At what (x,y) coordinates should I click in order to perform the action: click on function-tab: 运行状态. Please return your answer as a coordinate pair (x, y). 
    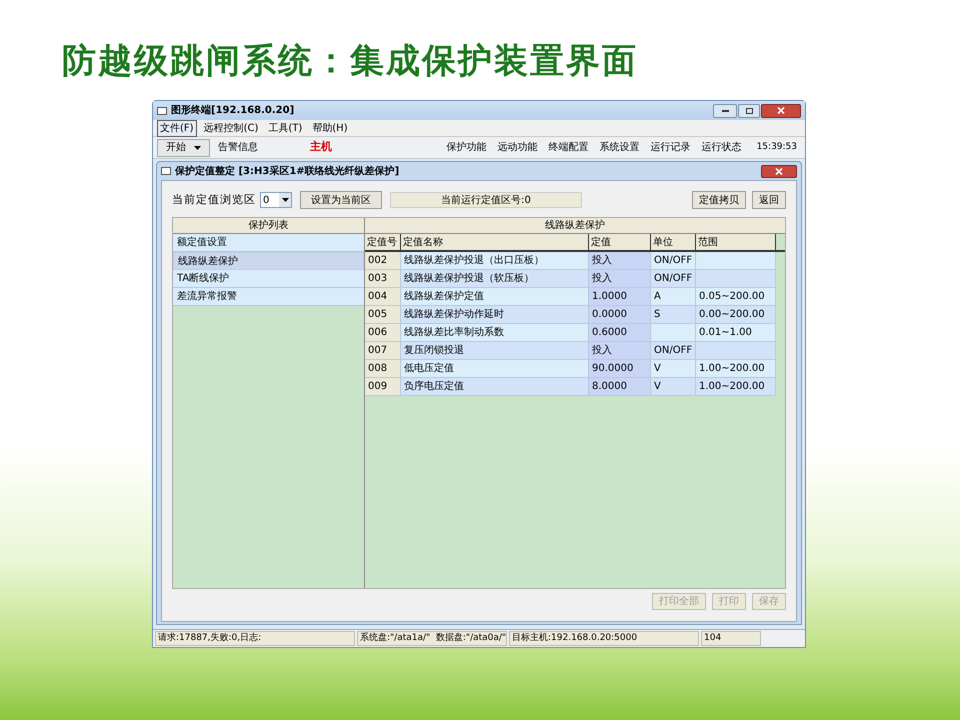
    Looking at the image, I should click on (722, 147).